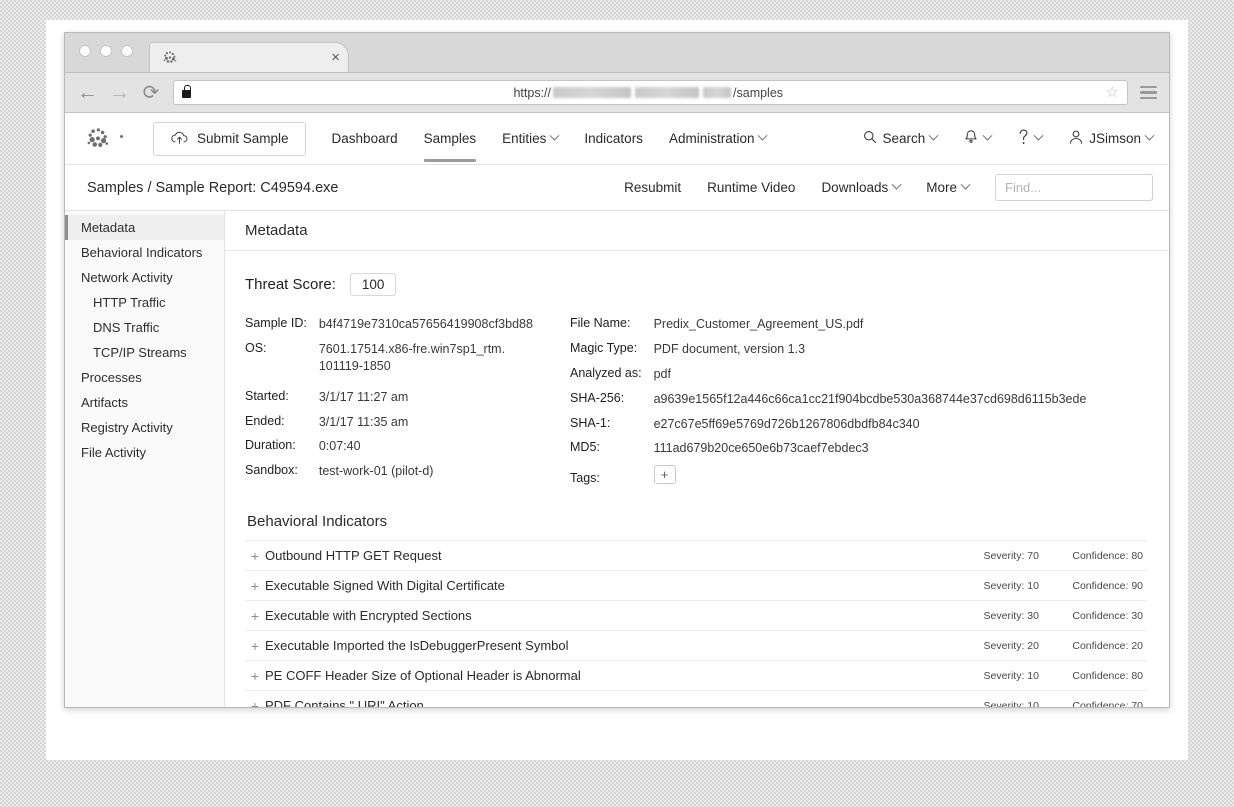 The width and height of the screenshot is (1234, 807). What do you see at coordinates (85, 51) in the screenshot?
I see `window-close-button` at bounding box center [85, 51].